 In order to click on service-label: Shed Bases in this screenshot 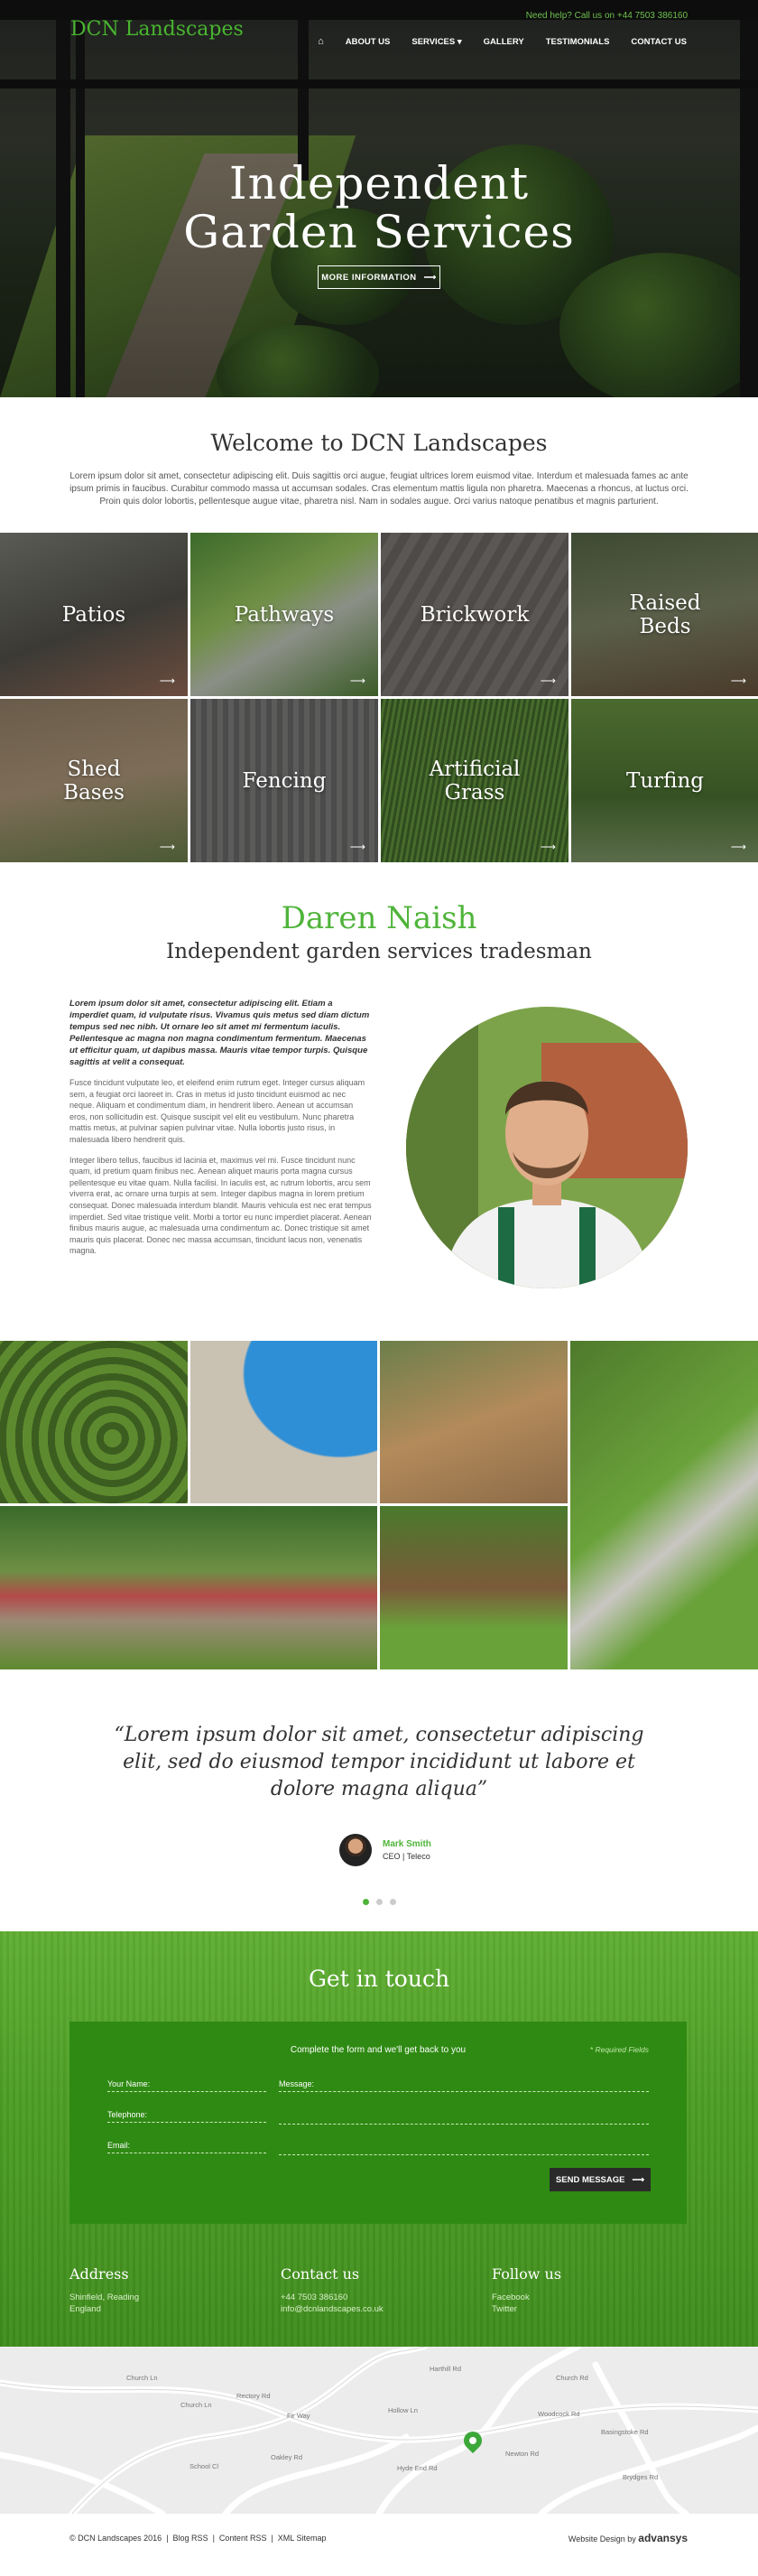, I will do `click(94, 780)`.